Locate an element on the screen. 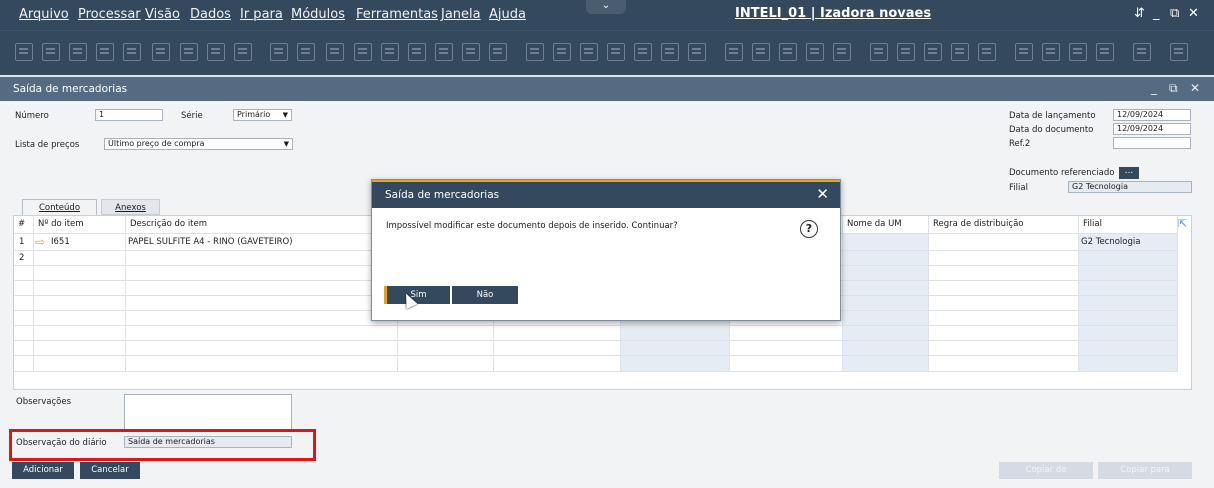 The image size is (1214, 488). col-header-num: # is located at coordinates (19, 224).